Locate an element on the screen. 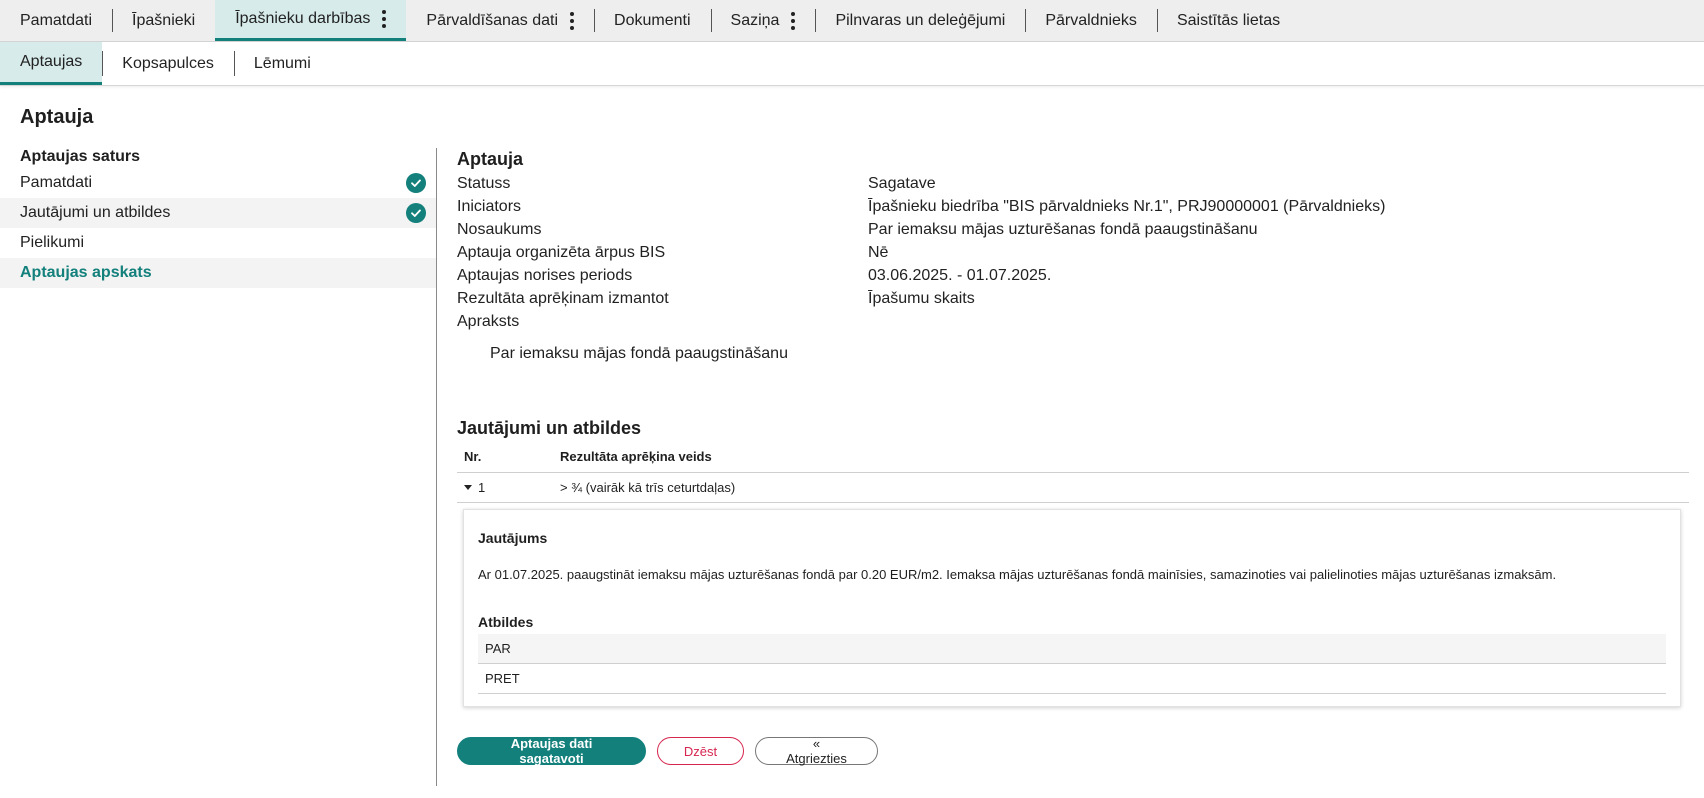 The height and width of the screenshot is (798, 1704). tab-saistitas-lietas: Saistītās lietas is located at coordinates (1228, 20).